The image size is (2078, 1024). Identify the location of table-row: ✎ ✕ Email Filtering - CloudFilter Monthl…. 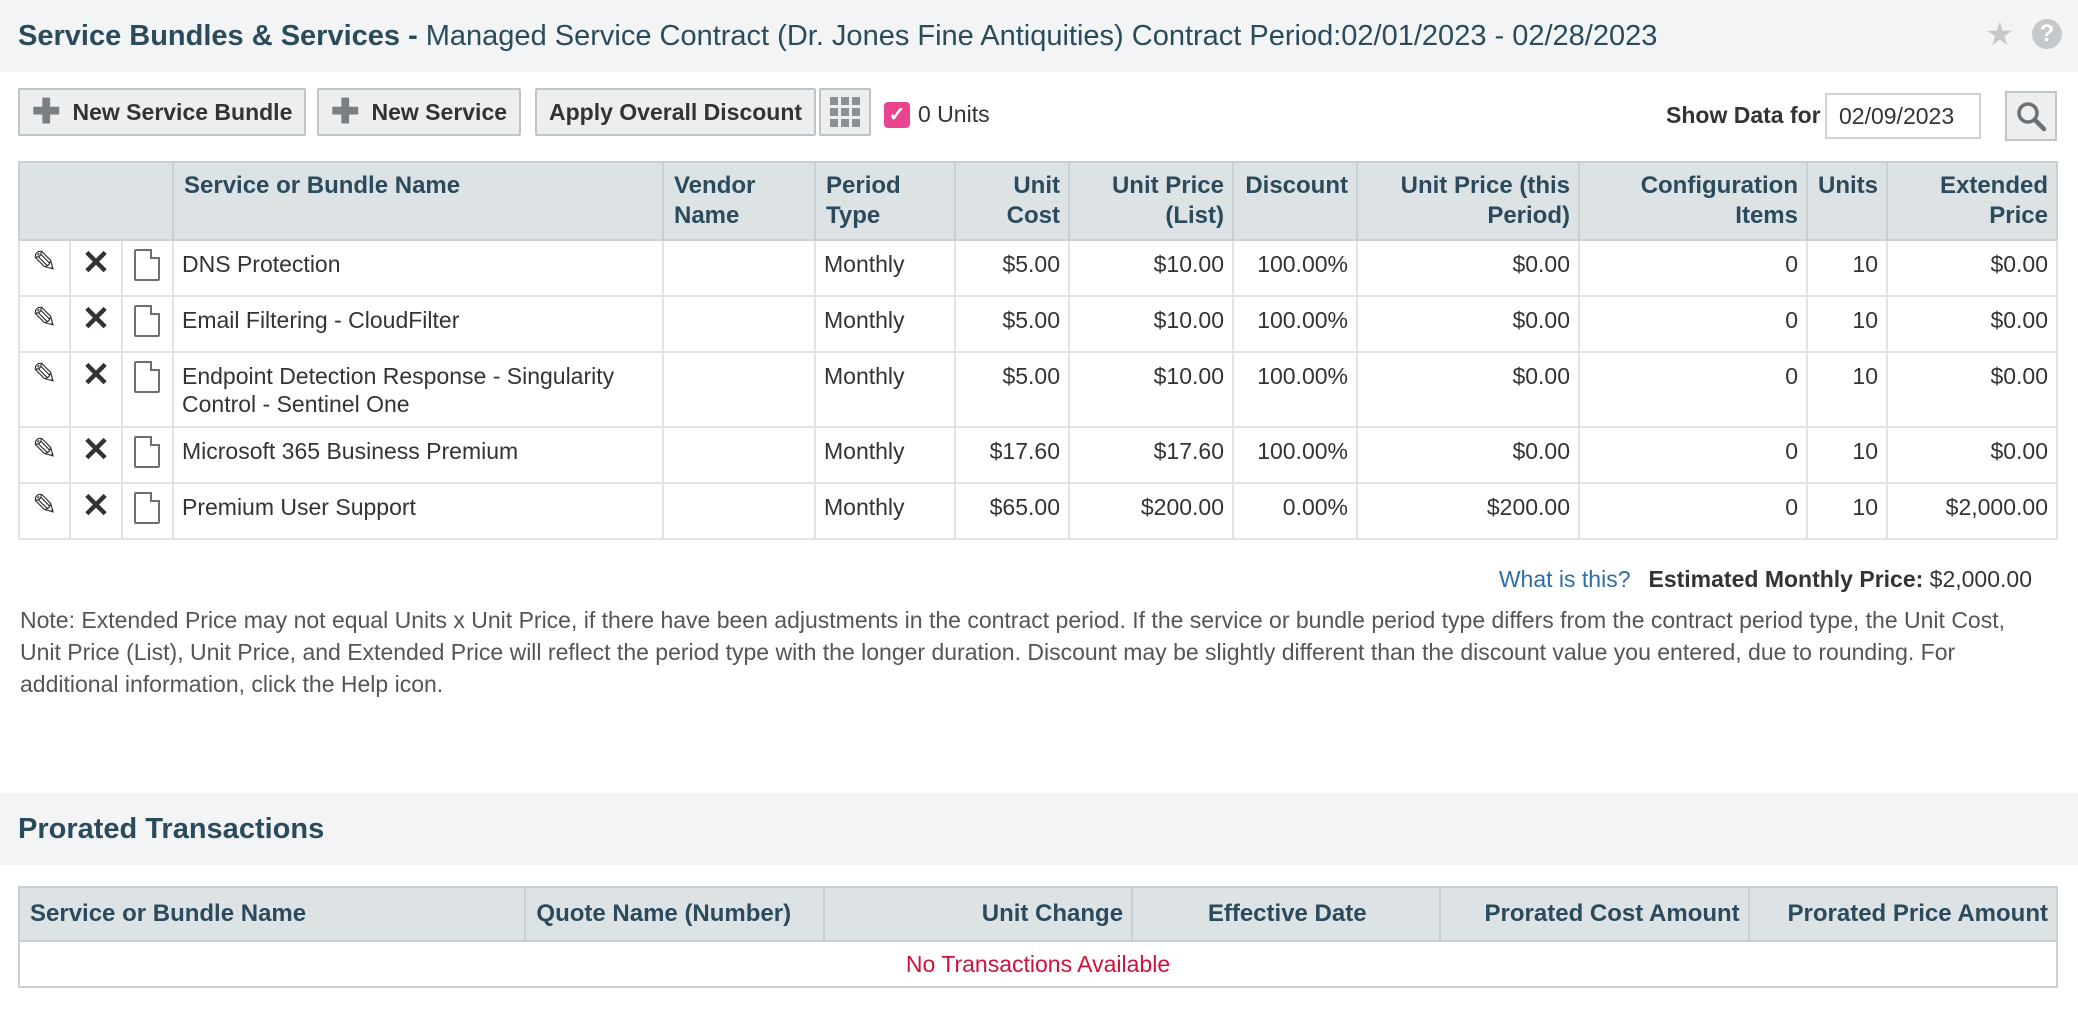
(1037, 324).